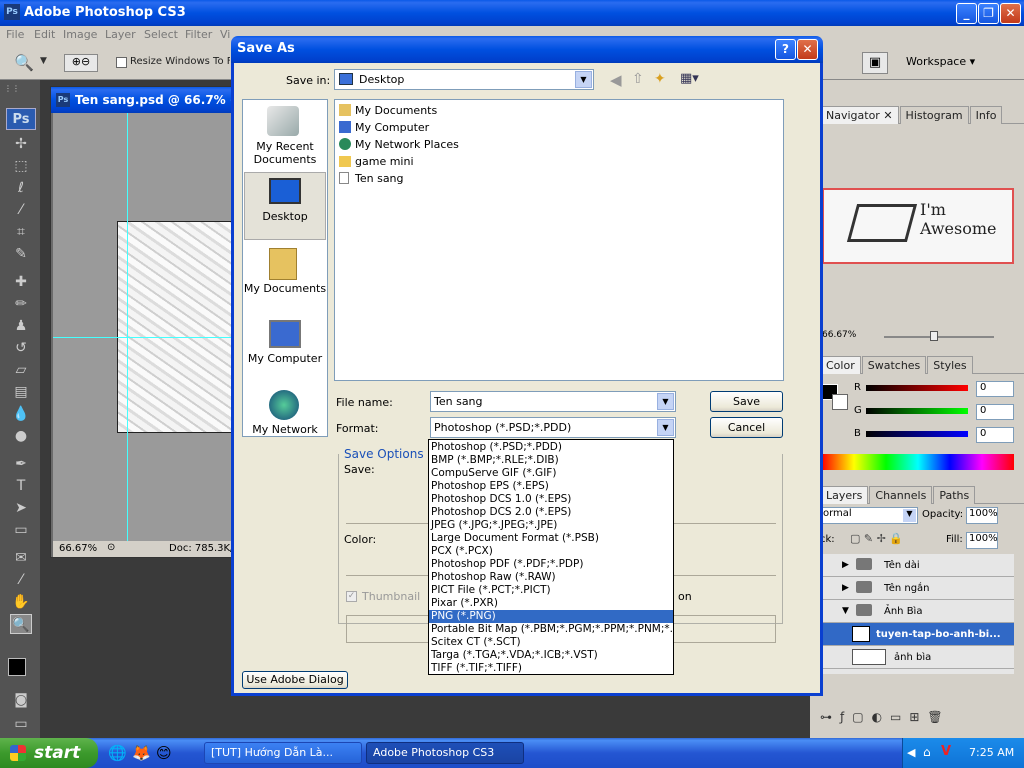 Image resolution: width=1024 pixels, height=768 pixels. I want to click on path-selection-tool-icon: ➤, so click(21, 508).